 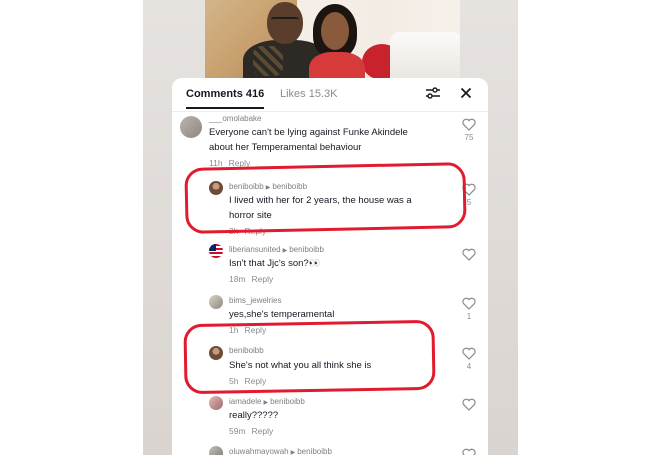 What do you see at coordinates (330, 111) in the screenshot?
I see `header-divider` at bounding box center [330, 111].